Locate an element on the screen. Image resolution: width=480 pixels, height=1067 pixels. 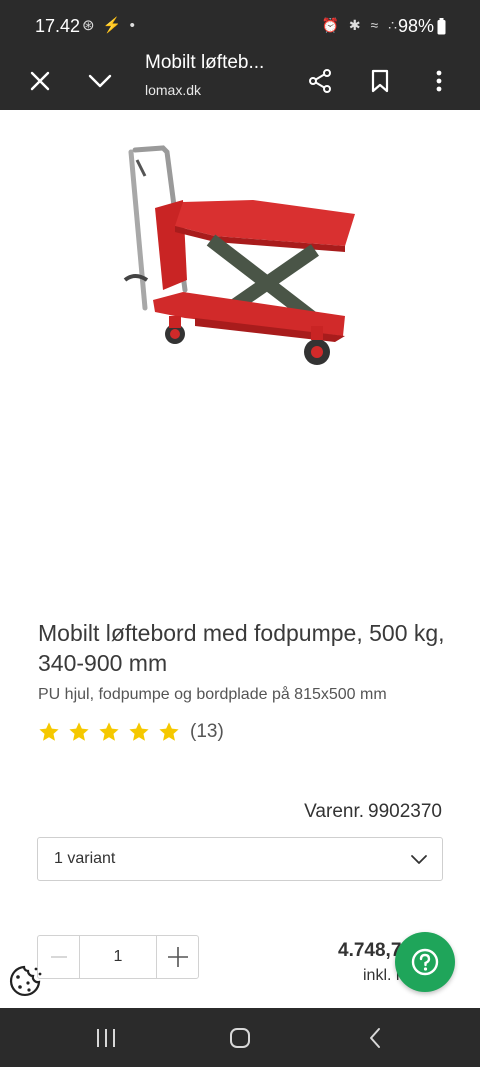
cookie-settings-button is located at coordinates (25, 981).